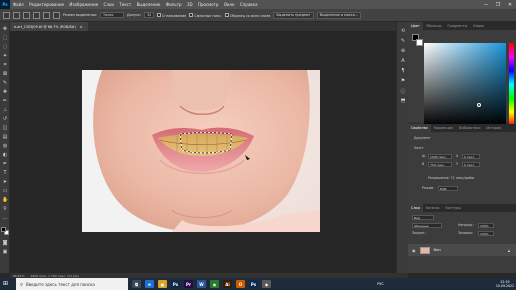 The image size is (516, 290). What do you see at coordinates (214, 284) in the screenshot?
I see `taskbar-app-icon: ◉` at bounding box center [214, 284].